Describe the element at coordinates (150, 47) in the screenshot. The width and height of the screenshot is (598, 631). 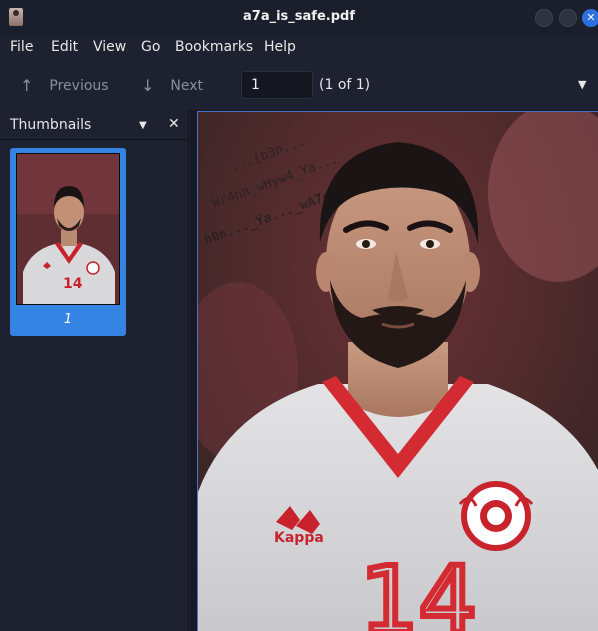
I see `menu-go: Go` at that location.